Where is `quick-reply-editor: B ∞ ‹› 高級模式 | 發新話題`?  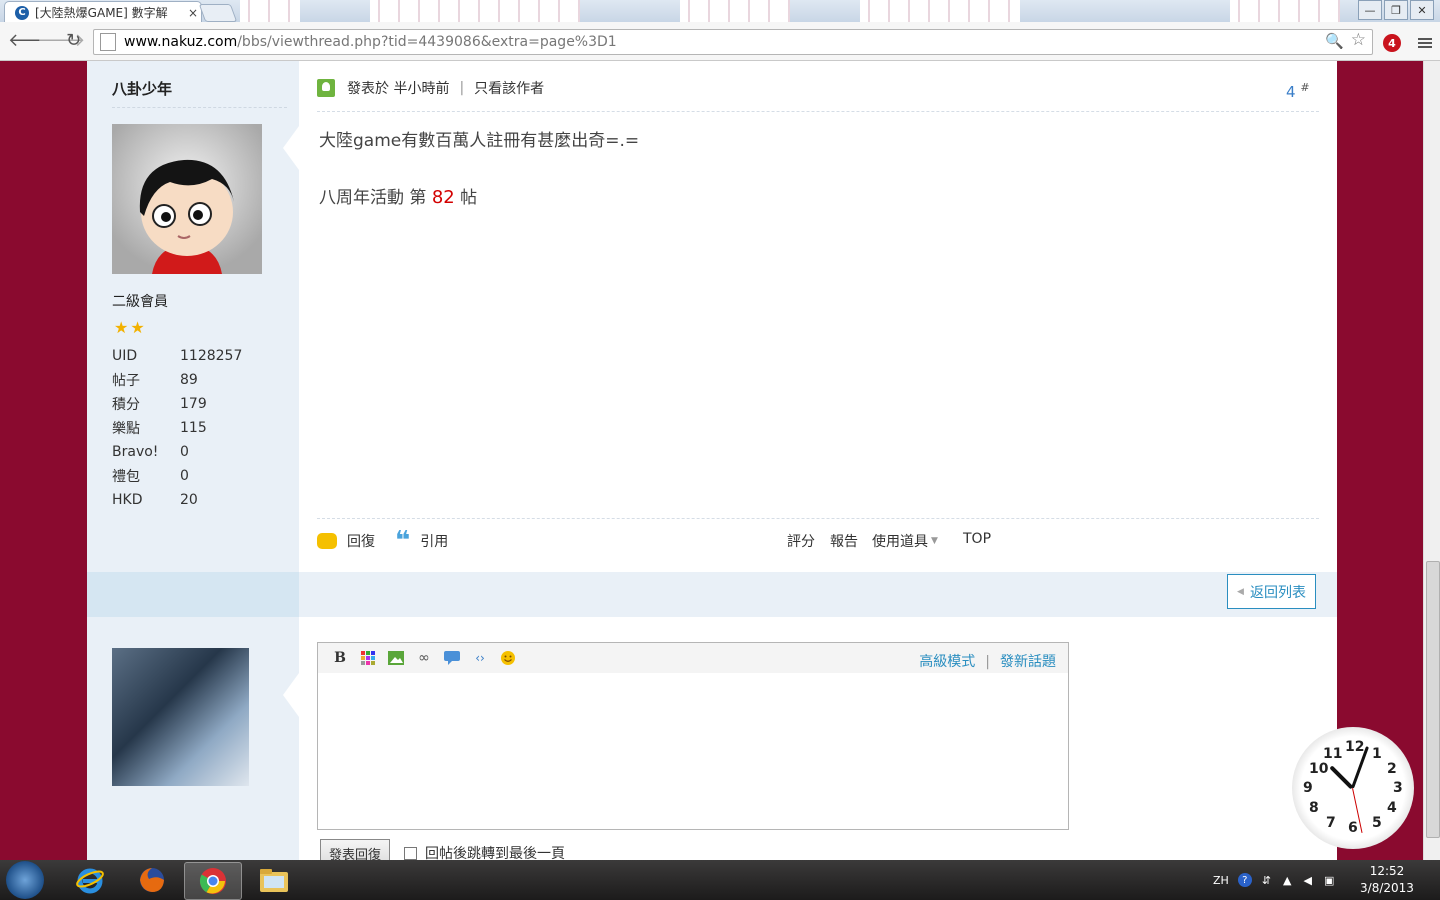 quick-reply-editor: B ∞ ‹› 高級模式 | 發新話題 is located at coordinates (693, 736).